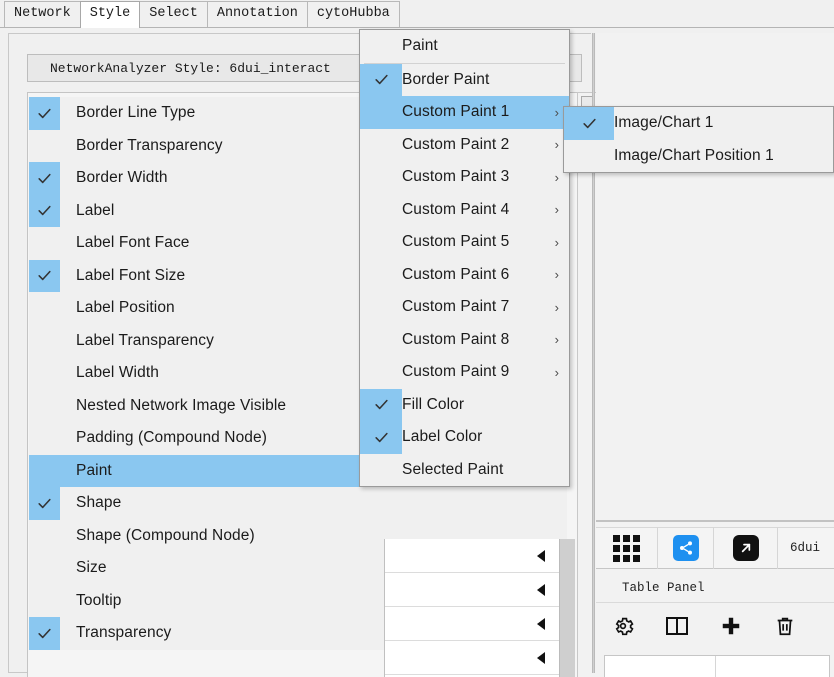 The height and width of the screenshot is (677, 834). Describe the element at coordinates (464, 372) in the screenshot. I see `menu-item-custom-paint-9: Custom Paint 9 ›` at that location.